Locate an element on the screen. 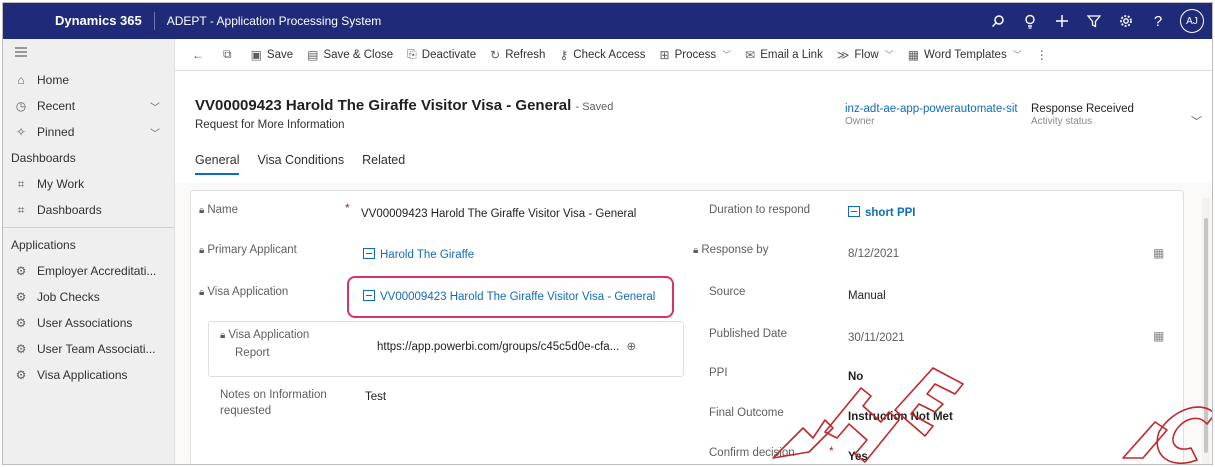 The image size is (1215, 467). tab-visa-conditions: Visa Conditions is located at coordinates (300, 164).